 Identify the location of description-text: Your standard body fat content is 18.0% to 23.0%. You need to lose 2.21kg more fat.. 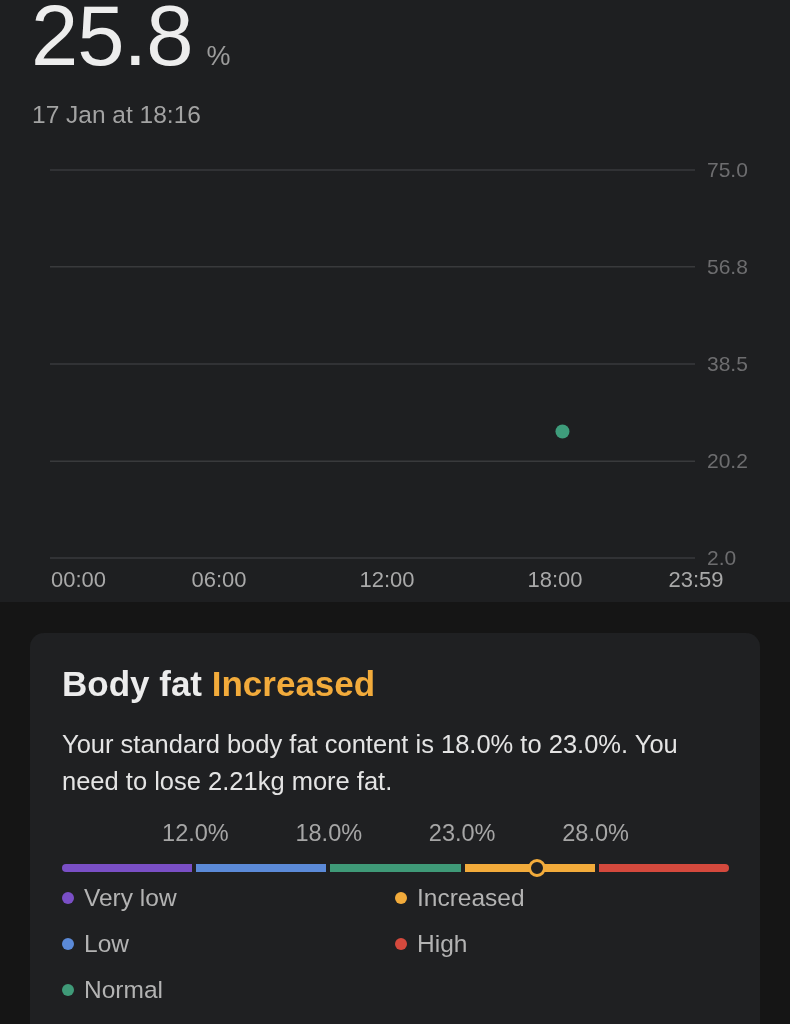
(370, 763).